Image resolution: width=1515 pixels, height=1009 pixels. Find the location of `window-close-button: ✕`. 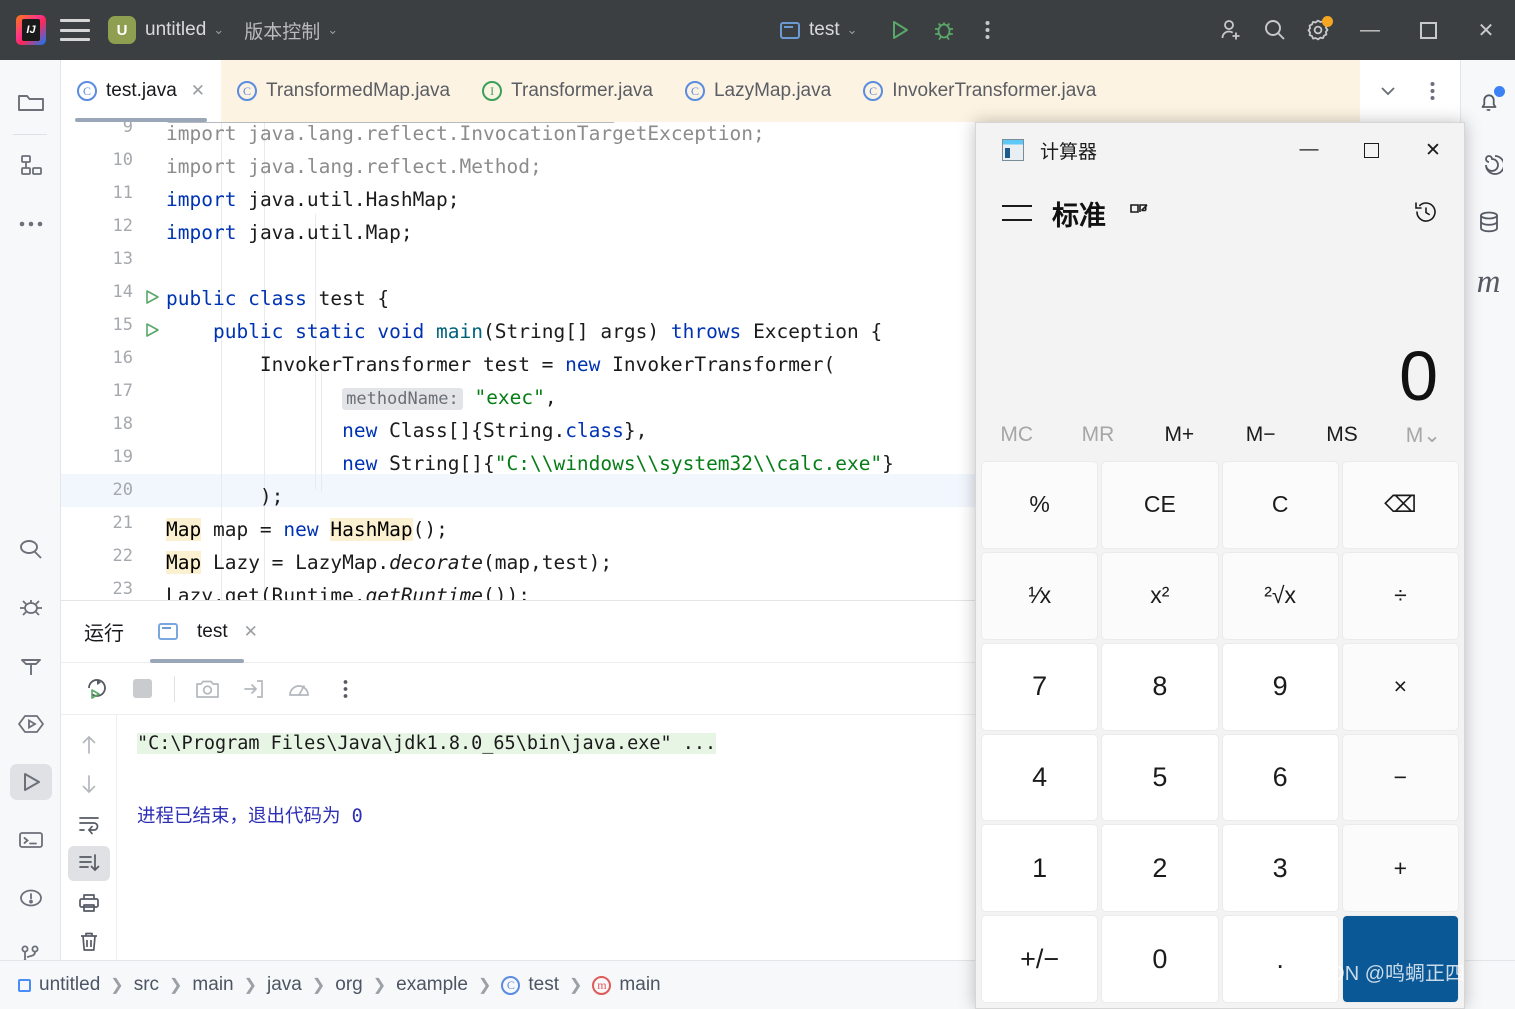

window-close-button: ✕ is located at coordinates (1486, 30).